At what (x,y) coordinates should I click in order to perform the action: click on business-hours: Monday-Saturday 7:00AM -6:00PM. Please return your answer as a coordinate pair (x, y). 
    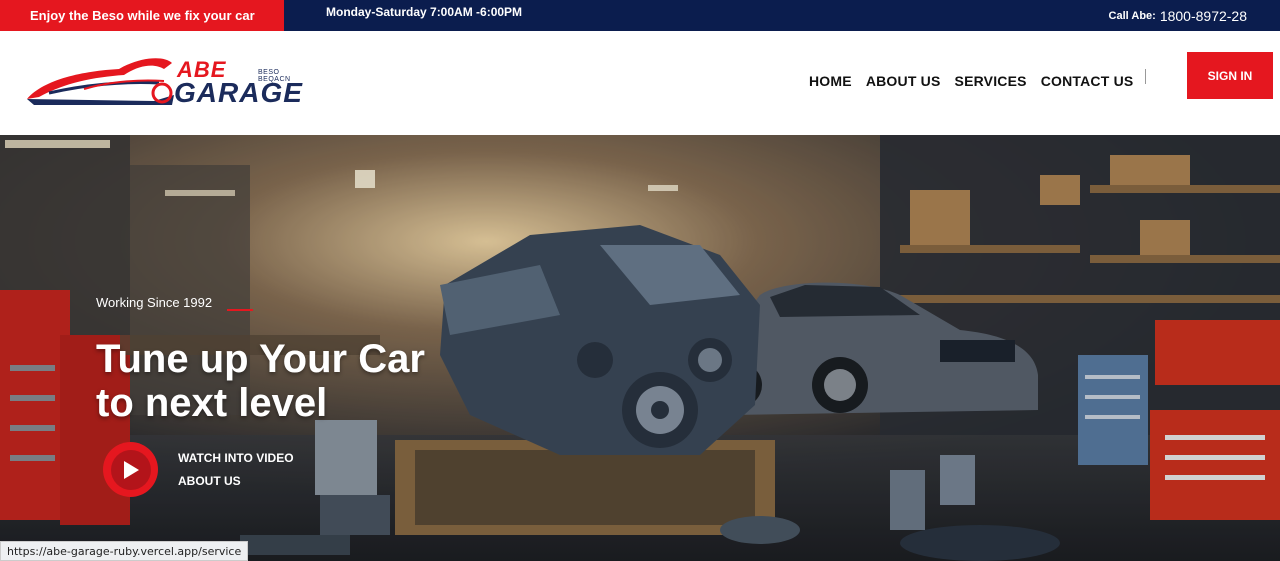
    Looking at the image, I should click on (424, 12).